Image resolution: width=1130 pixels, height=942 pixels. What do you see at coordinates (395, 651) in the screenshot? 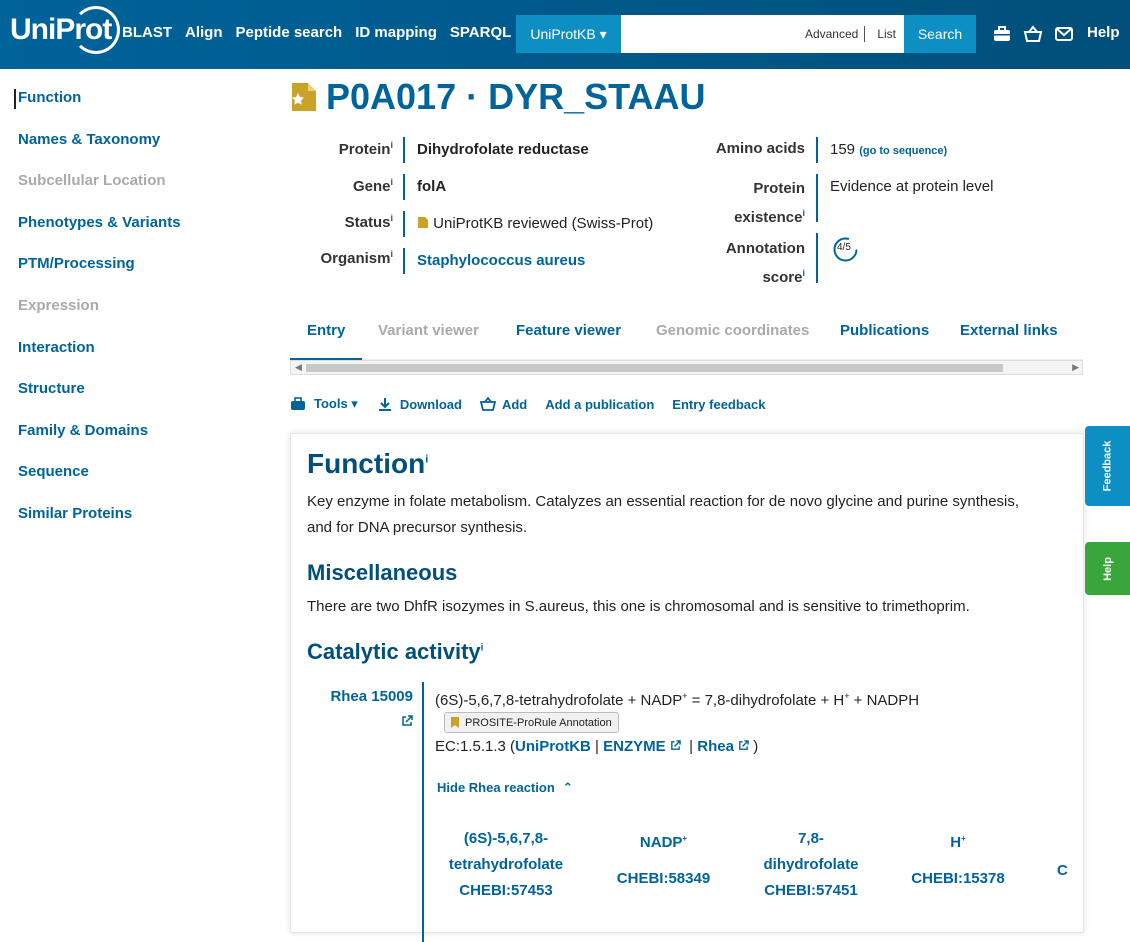
I see `catalytic-activity-heading: Catalytic activityi` at bounding box center [395, 651].